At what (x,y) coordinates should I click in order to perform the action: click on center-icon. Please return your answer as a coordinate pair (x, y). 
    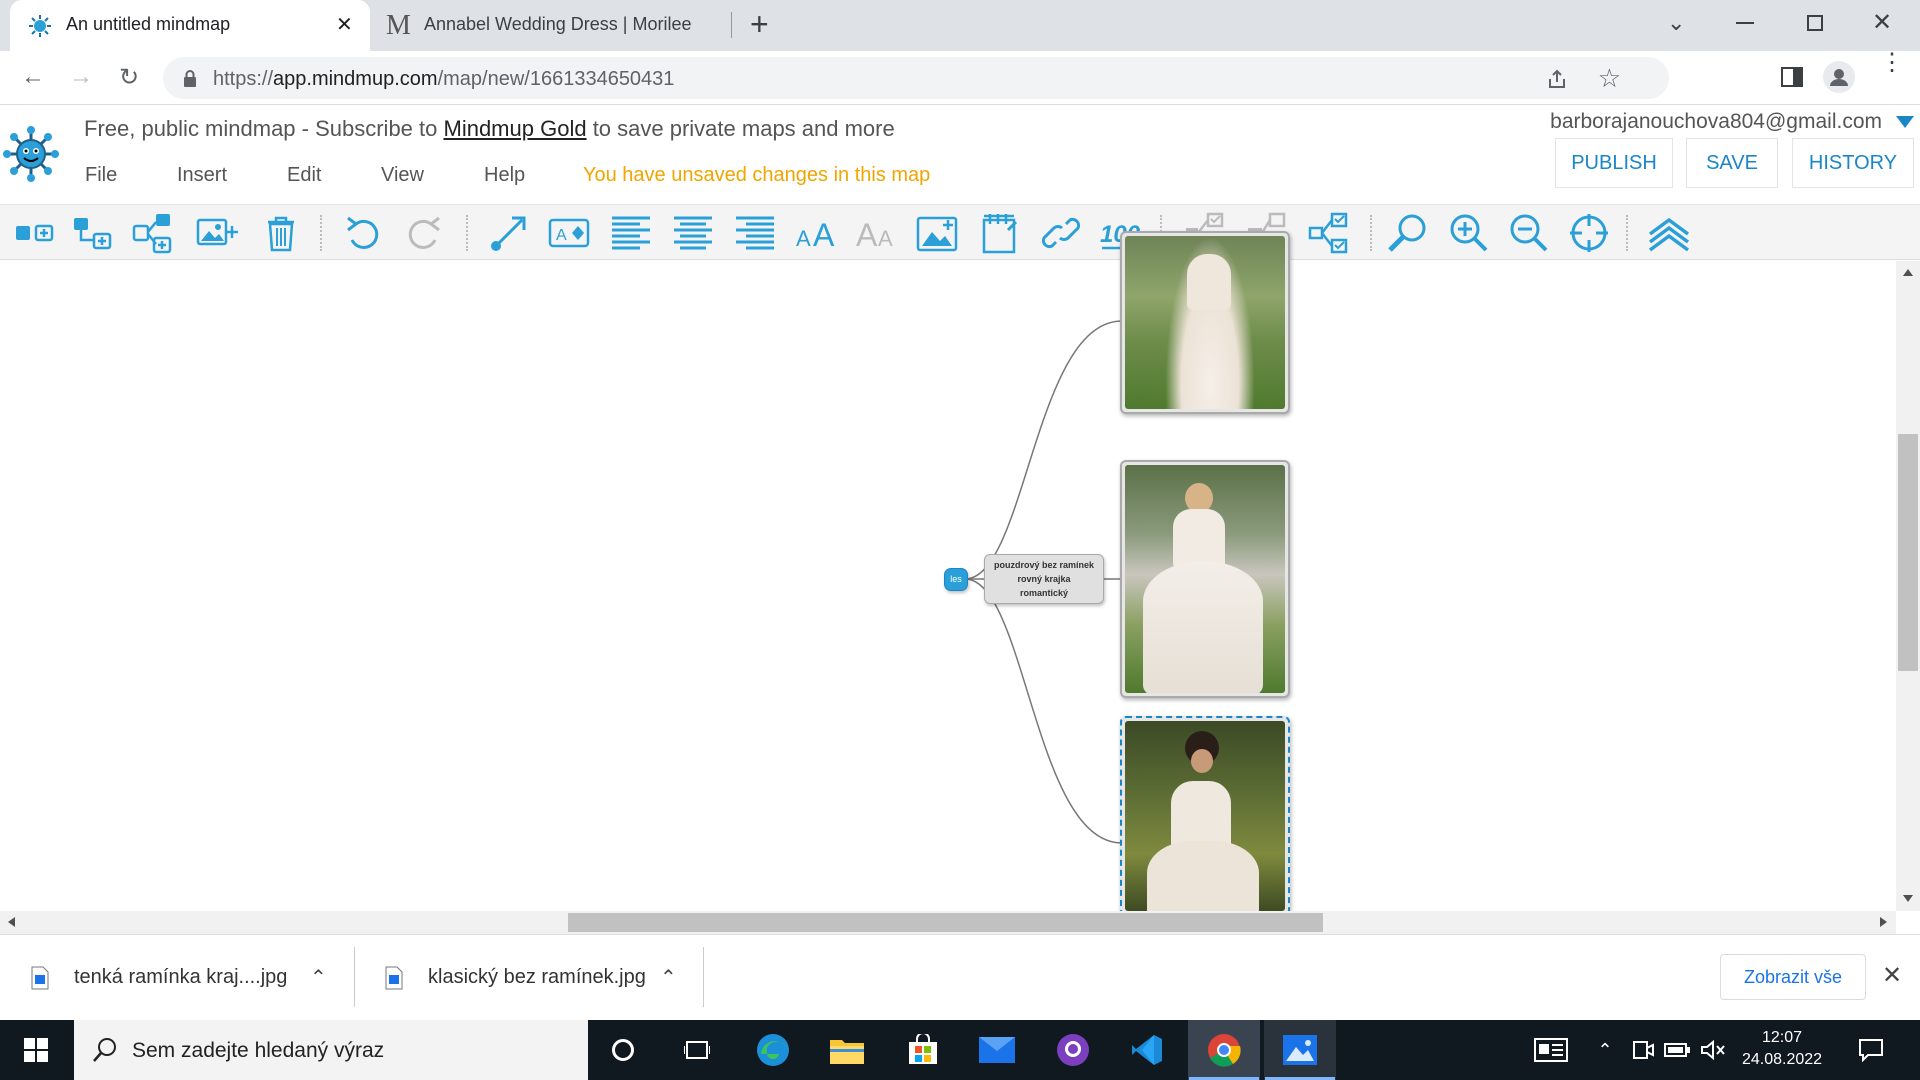
    Looking at the image, I should click on (1589, 233).